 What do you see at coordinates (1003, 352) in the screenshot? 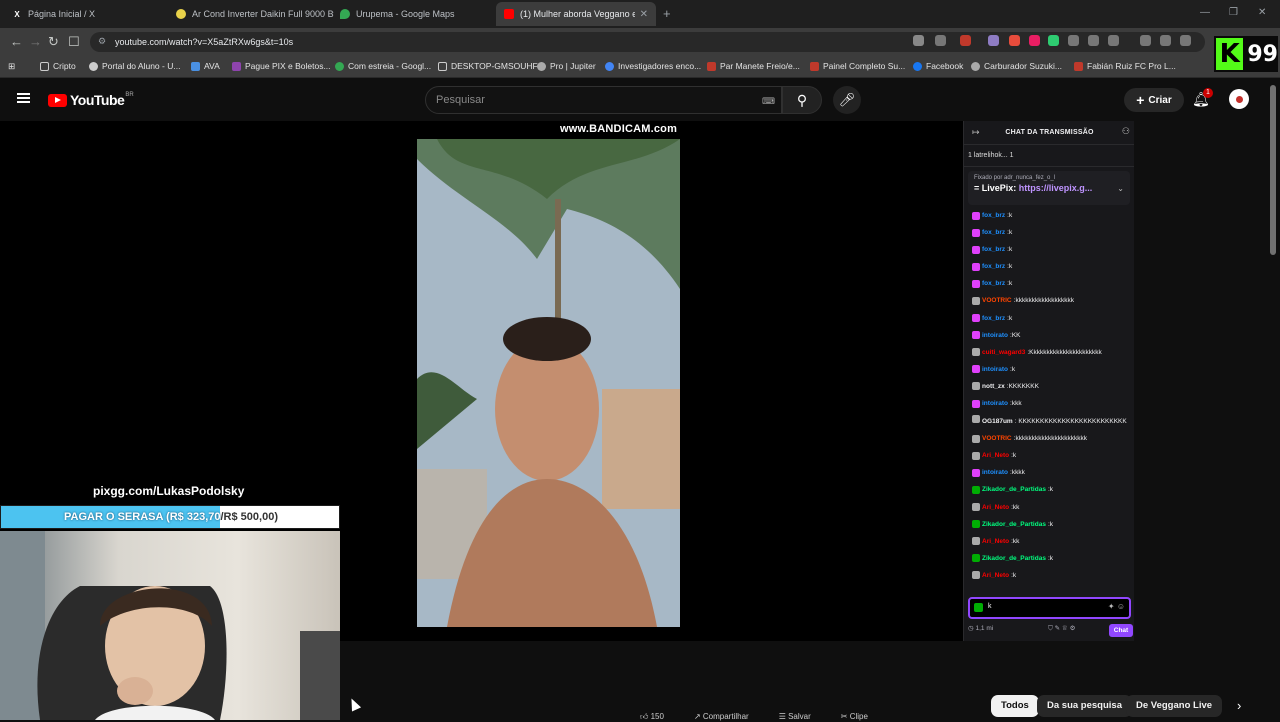
I see `chat-username: cuiti_wagard3` at bounding box center [1003, 352].